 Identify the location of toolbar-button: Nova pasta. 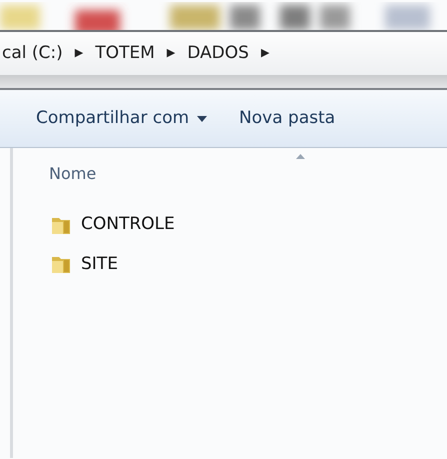
(287, 119).